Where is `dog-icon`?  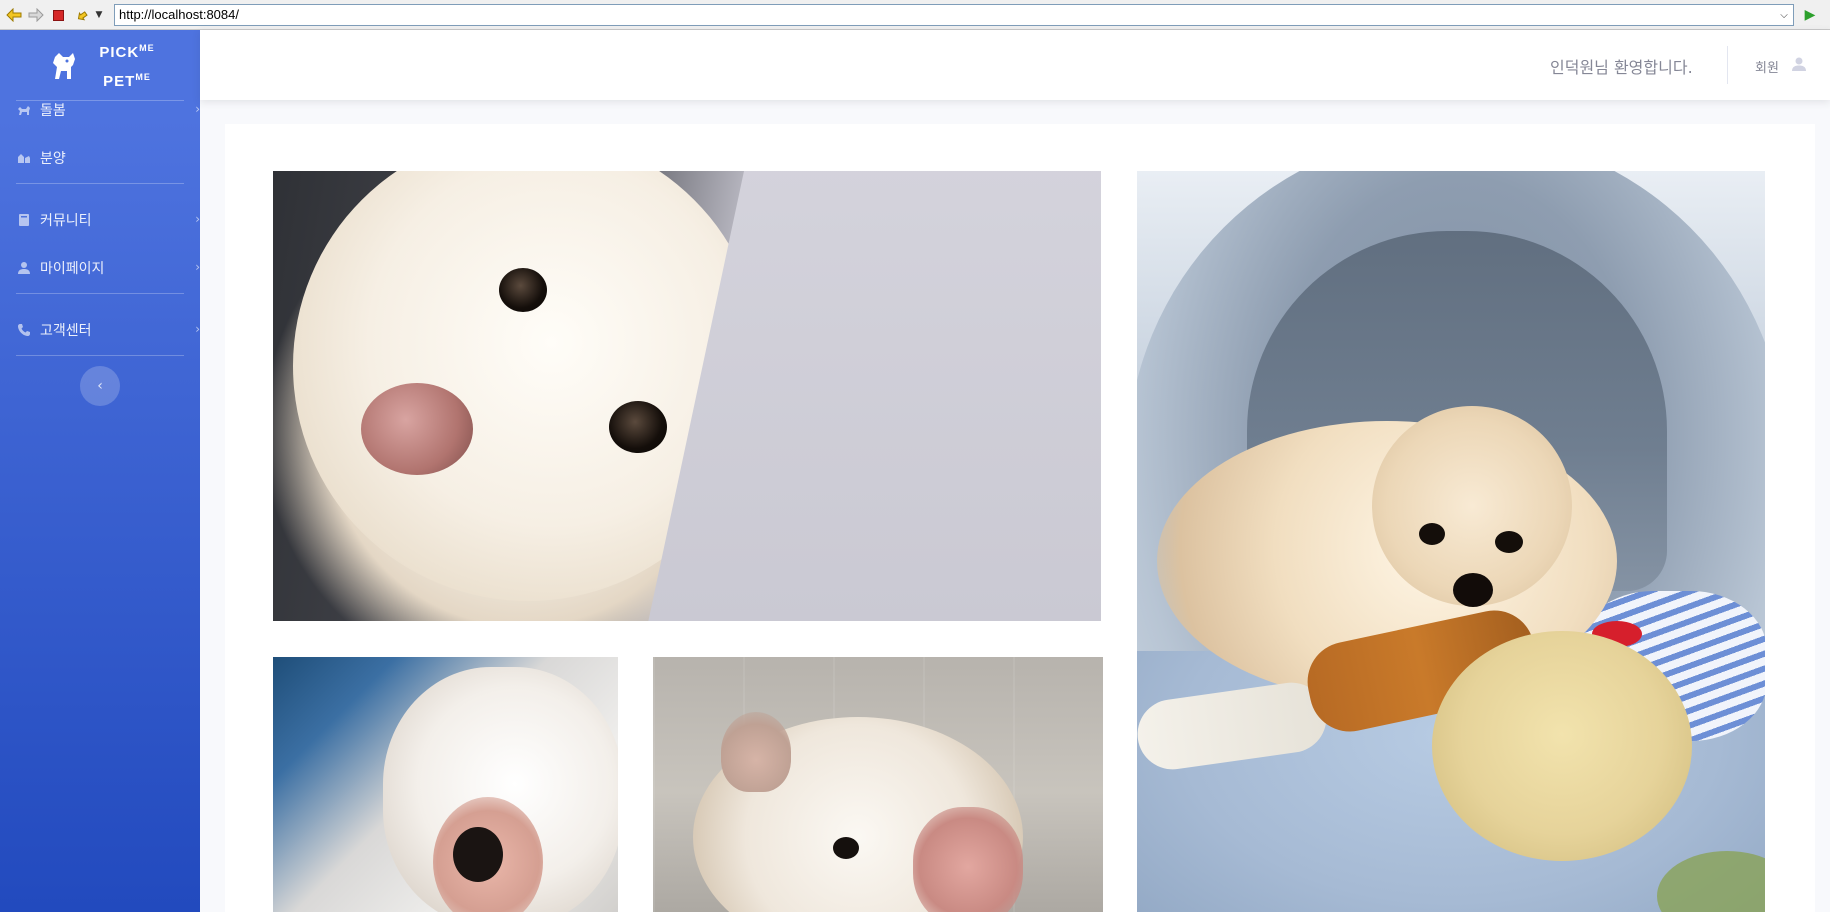
dog-icon is located at coordinates (24, 110).